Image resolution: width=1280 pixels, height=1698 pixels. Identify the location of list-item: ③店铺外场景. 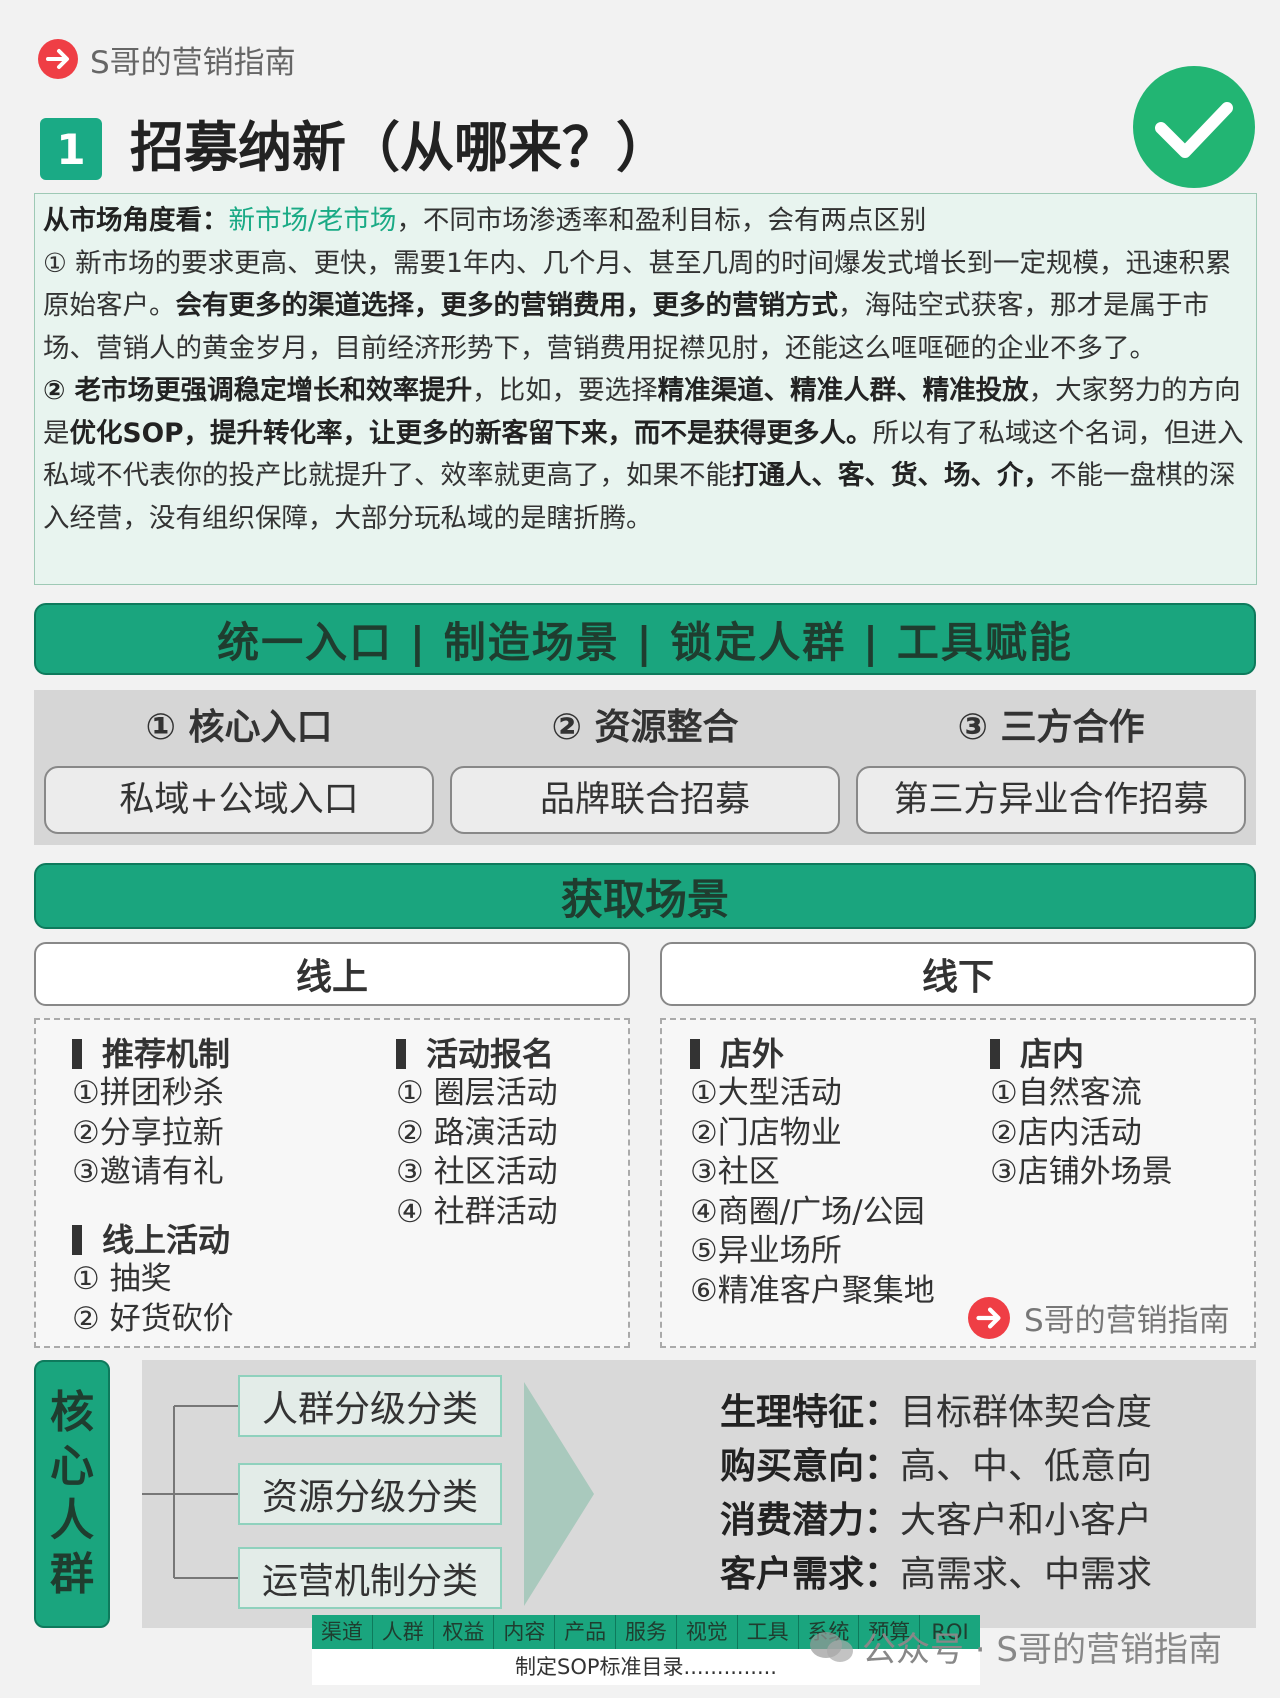
(1081, 1172).